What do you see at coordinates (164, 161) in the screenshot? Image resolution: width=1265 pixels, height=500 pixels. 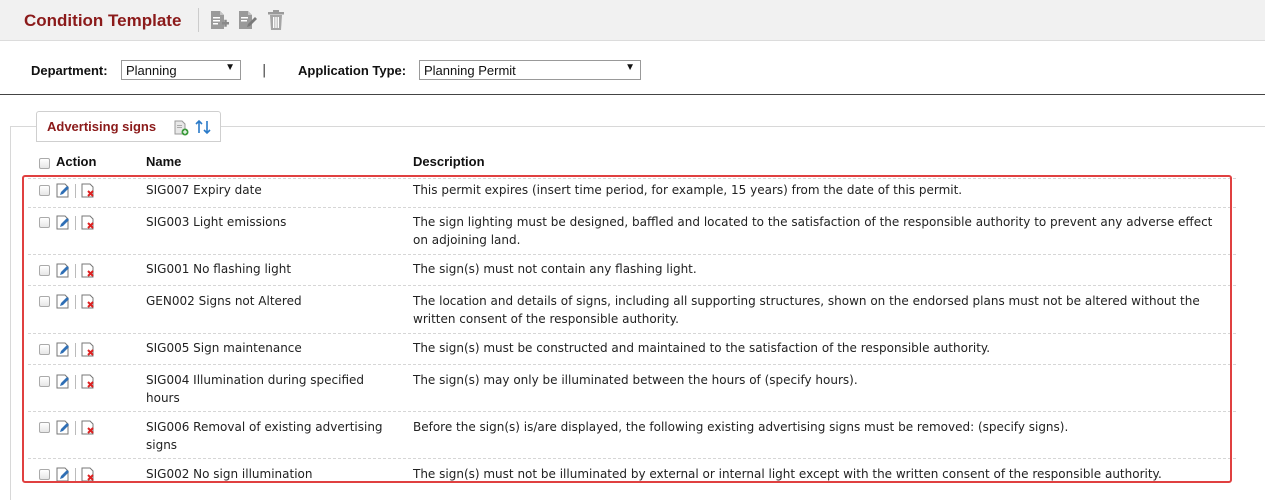 I see `column-header-name: Name` at bounding box center [164, 161].